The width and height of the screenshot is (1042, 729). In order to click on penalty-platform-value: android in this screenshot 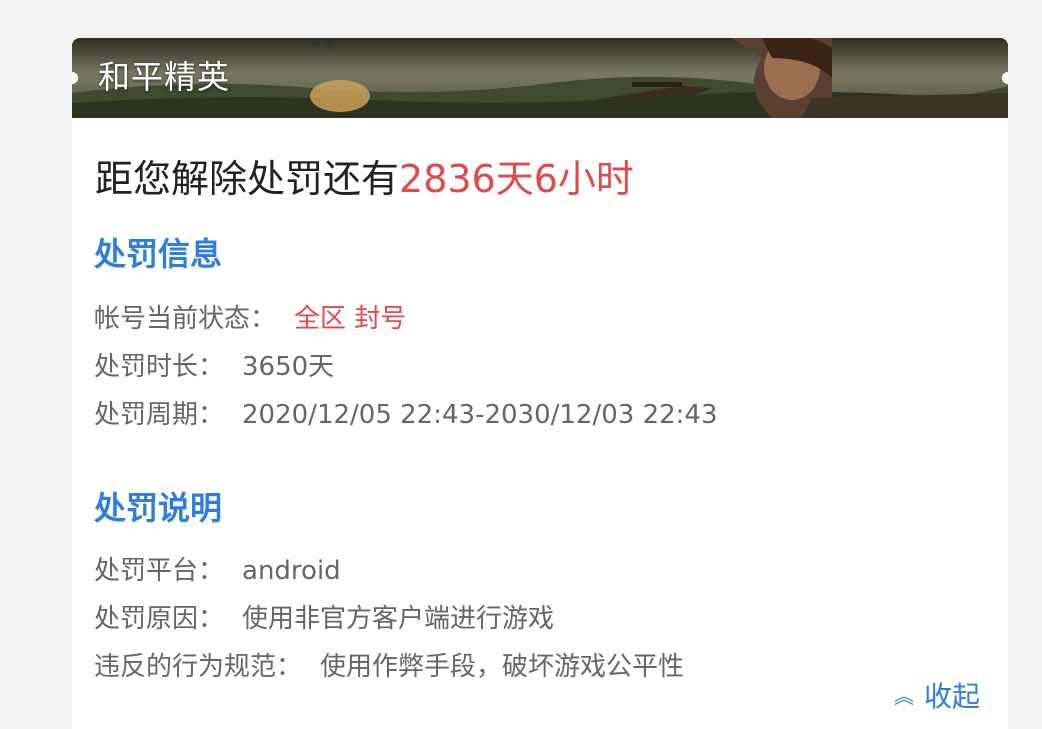, I will do `click(291, 571)`.